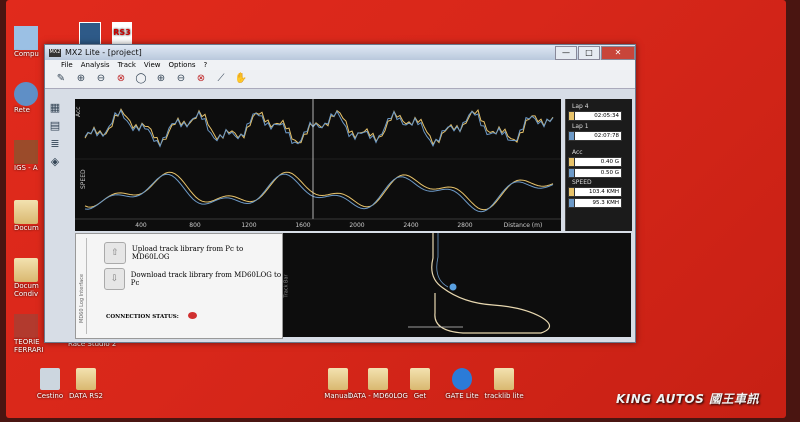 The image size is (800, 422). I want to click on x-tick-label: 400, so click(141, 225).